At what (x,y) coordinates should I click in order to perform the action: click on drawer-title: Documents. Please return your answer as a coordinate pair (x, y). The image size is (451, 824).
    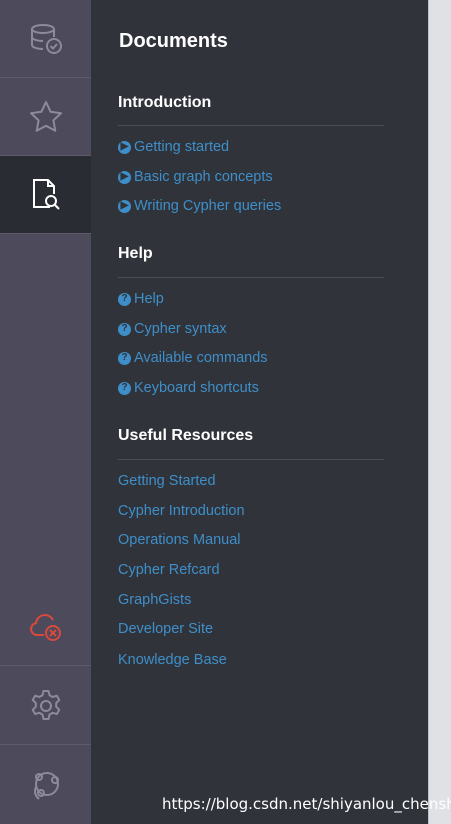
    Looking at the image, I should click on (173, 41).